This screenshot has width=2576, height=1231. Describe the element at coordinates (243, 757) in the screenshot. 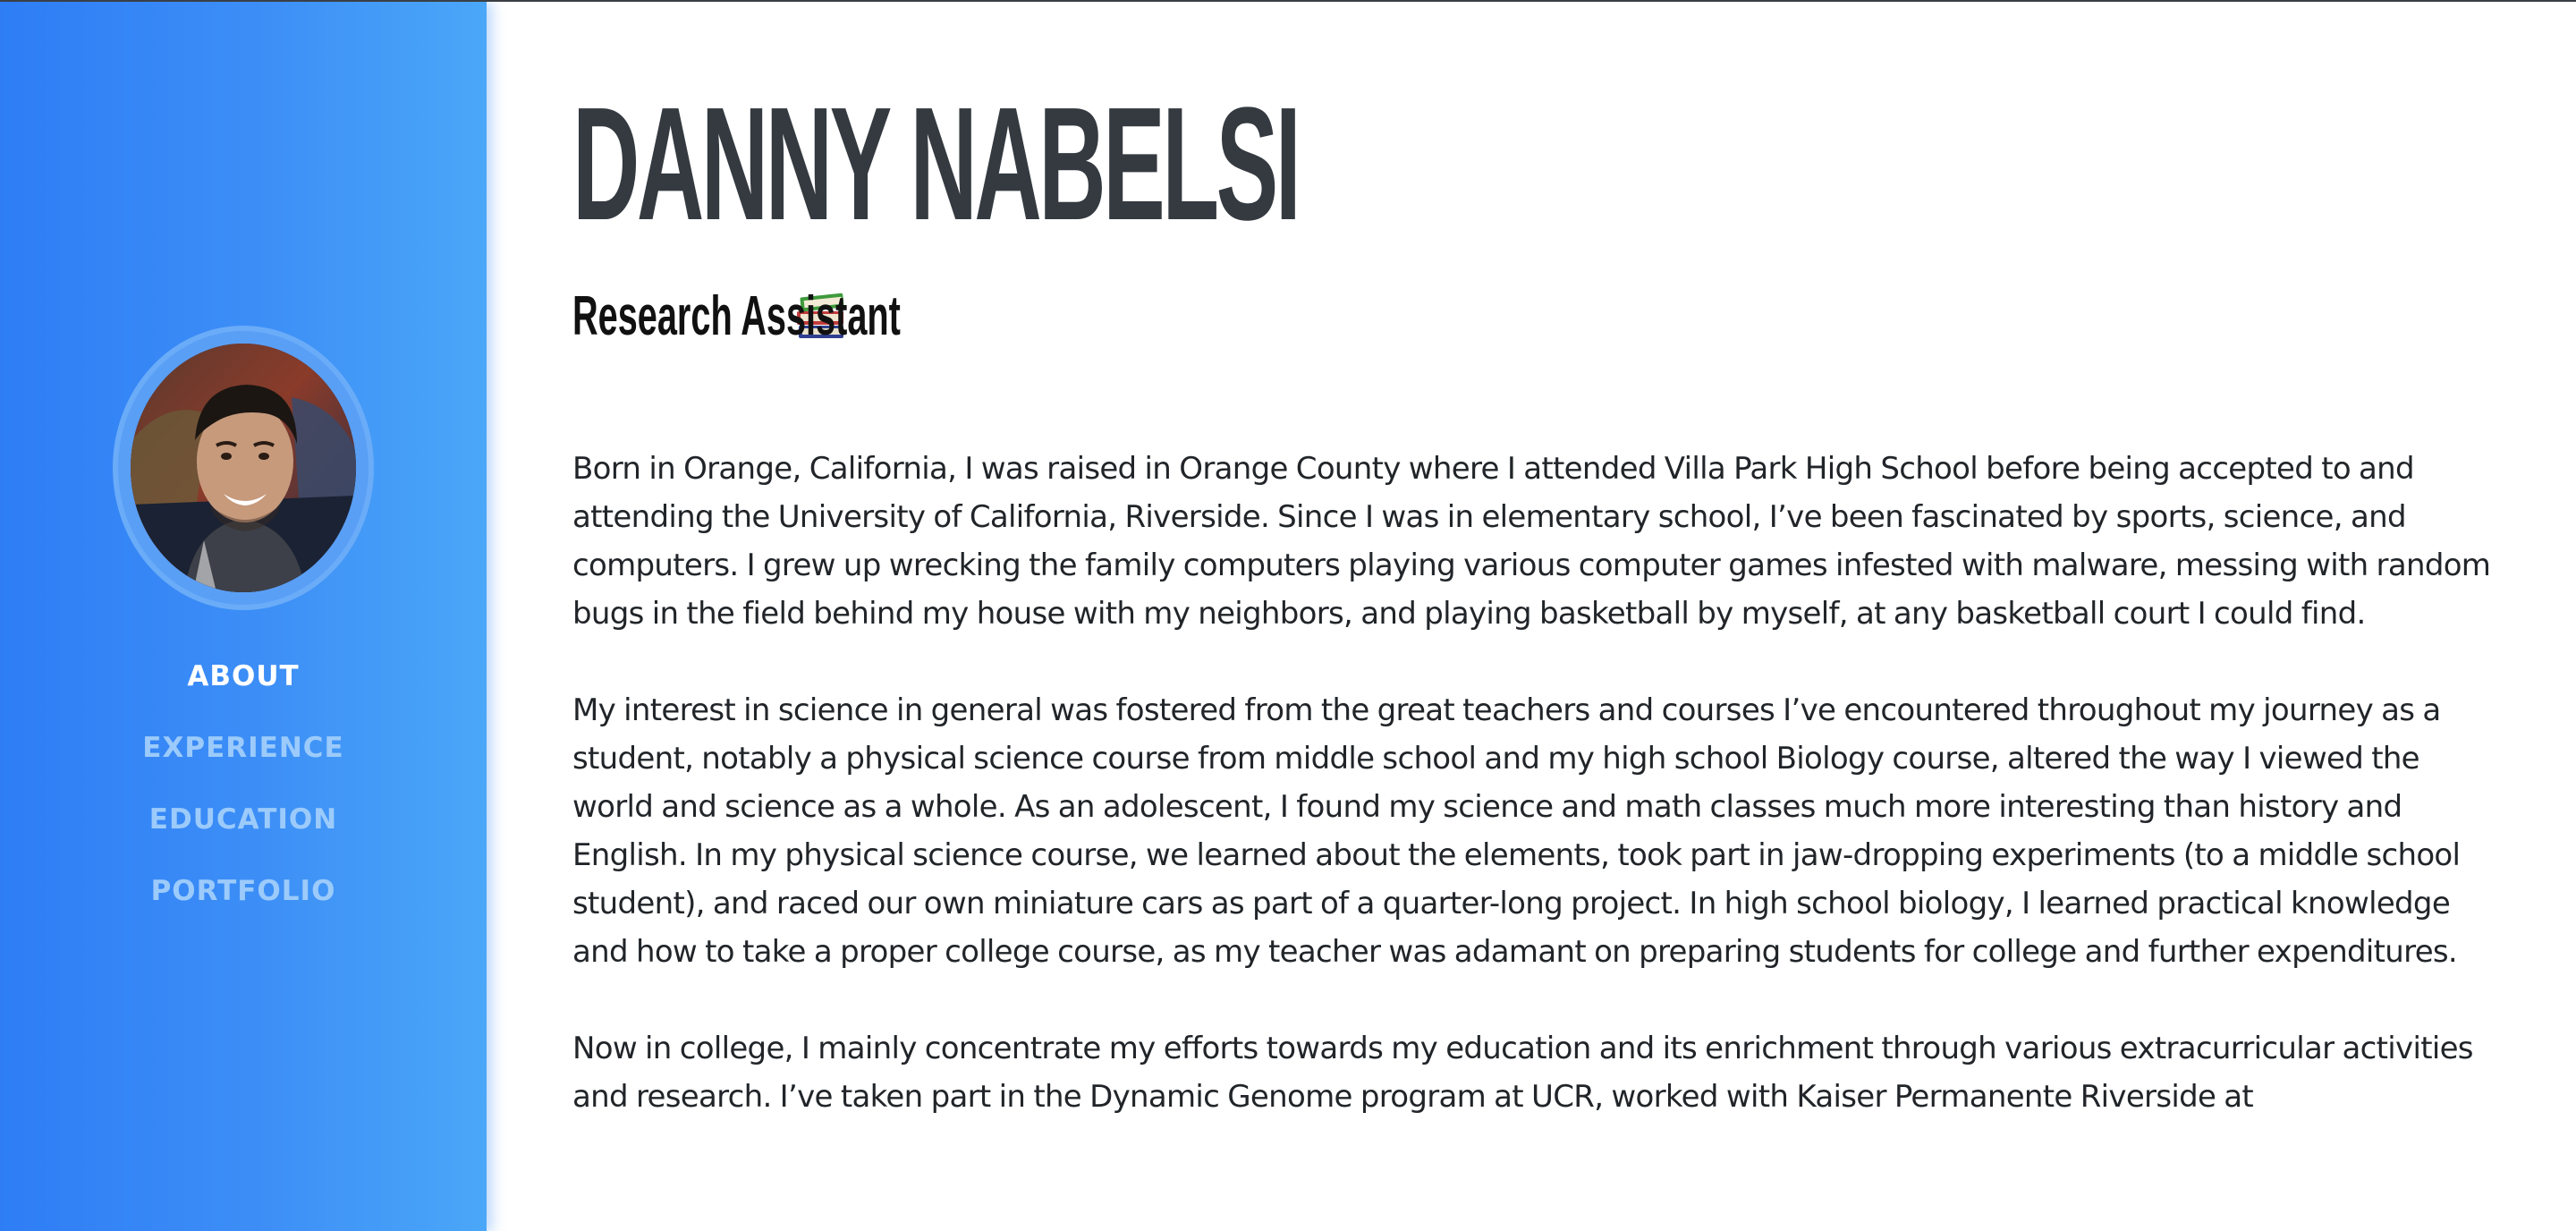

I see `nav-item-experience: EXPERIENCE` at that location.